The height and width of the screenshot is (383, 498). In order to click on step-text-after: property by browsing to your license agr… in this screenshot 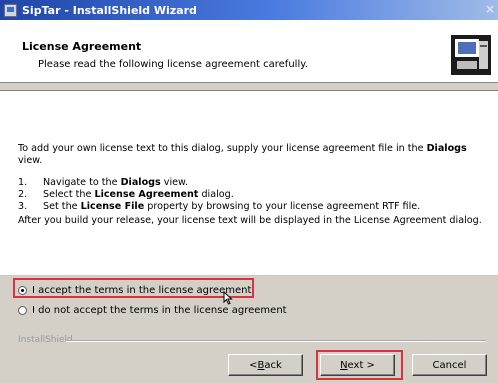, I will do `click(282, 206)`.